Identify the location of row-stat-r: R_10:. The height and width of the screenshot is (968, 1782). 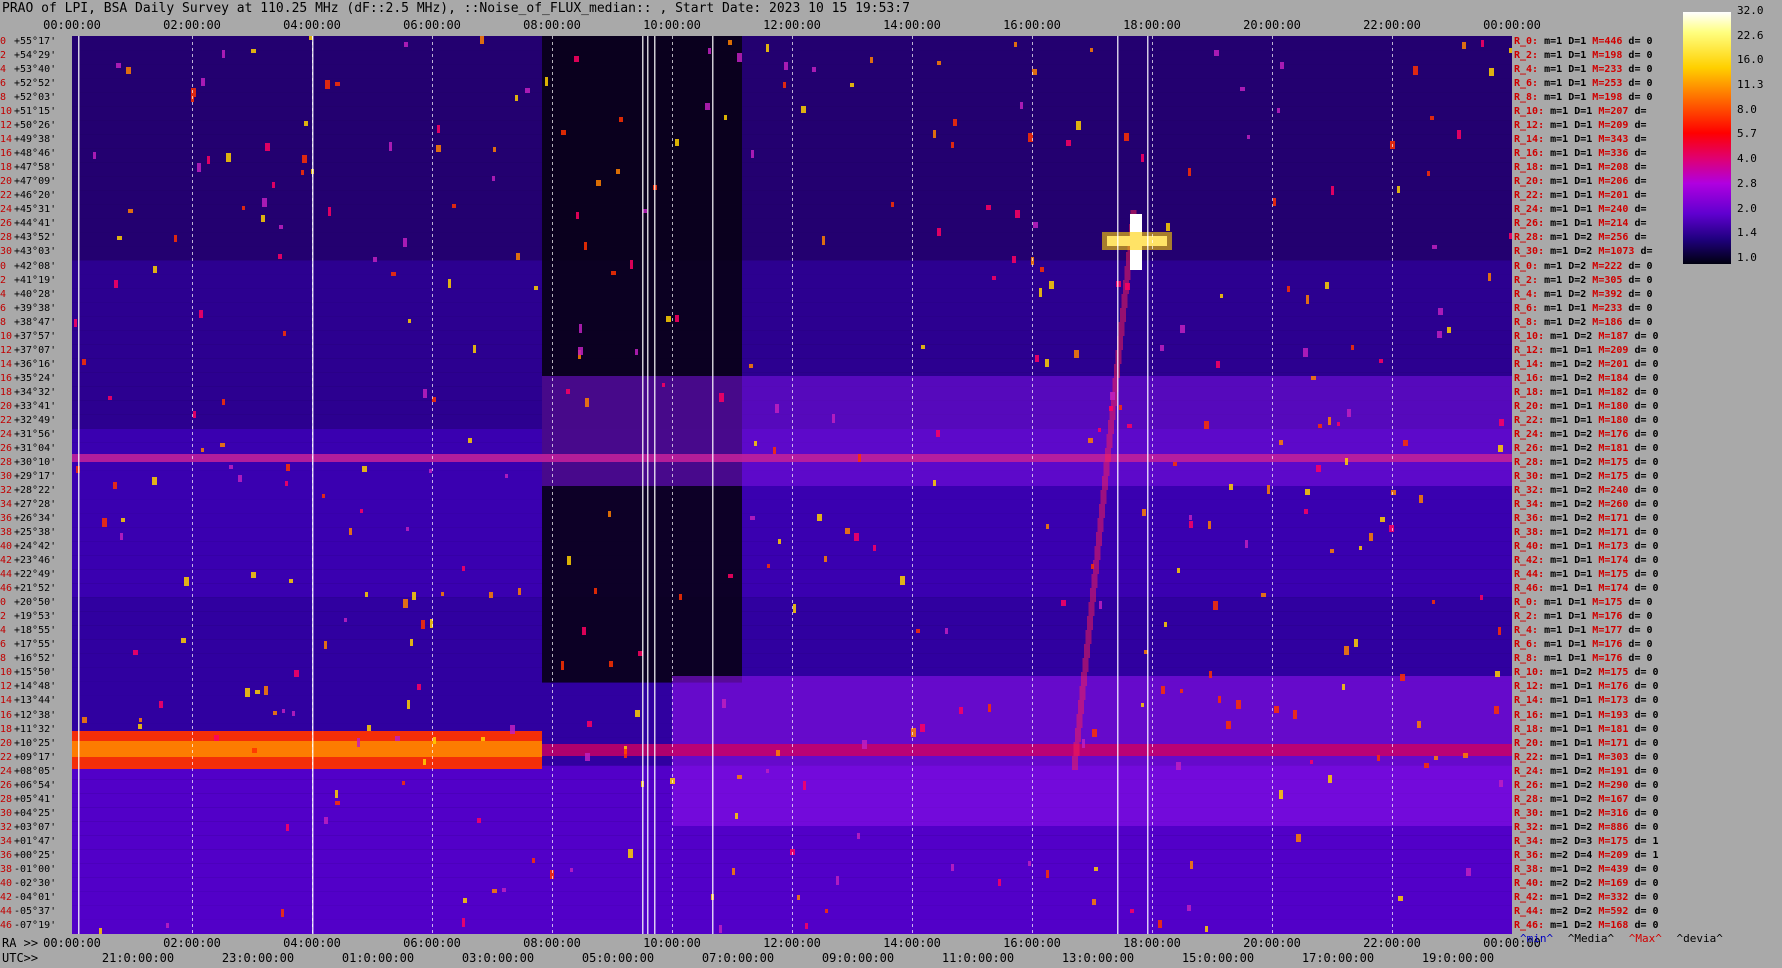
(1532, 673).